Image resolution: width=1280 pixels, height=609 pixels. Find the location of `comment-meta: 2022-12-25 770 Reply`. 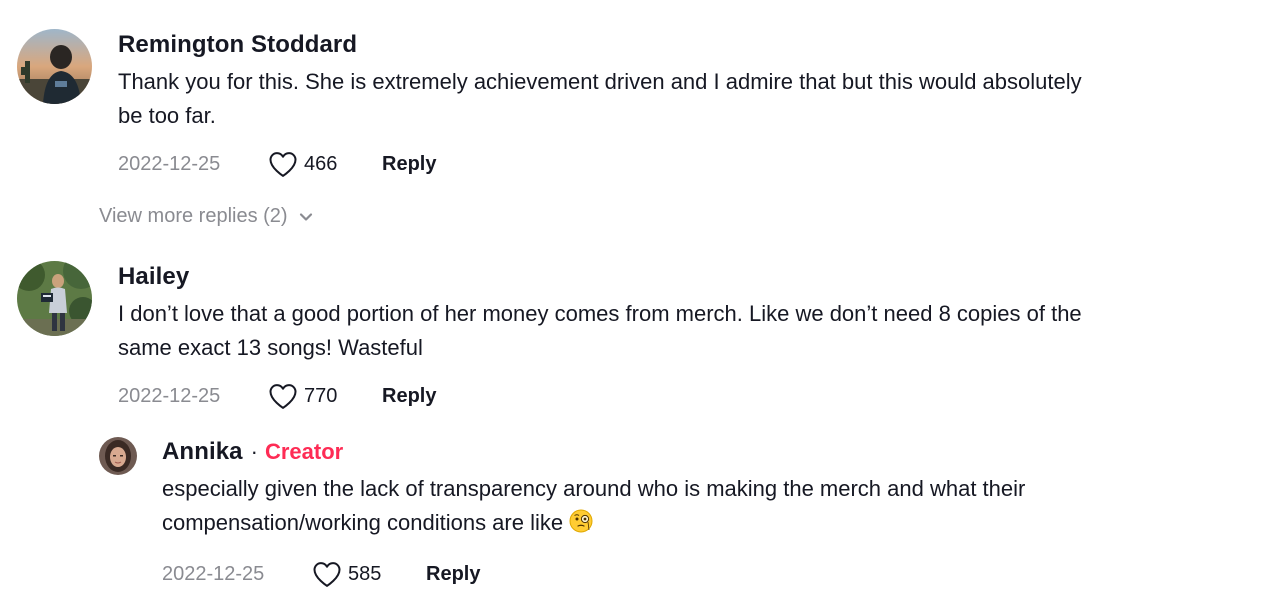

comment-meta: 2022-12-25 770 Reply is located at coordinates (600, 396).